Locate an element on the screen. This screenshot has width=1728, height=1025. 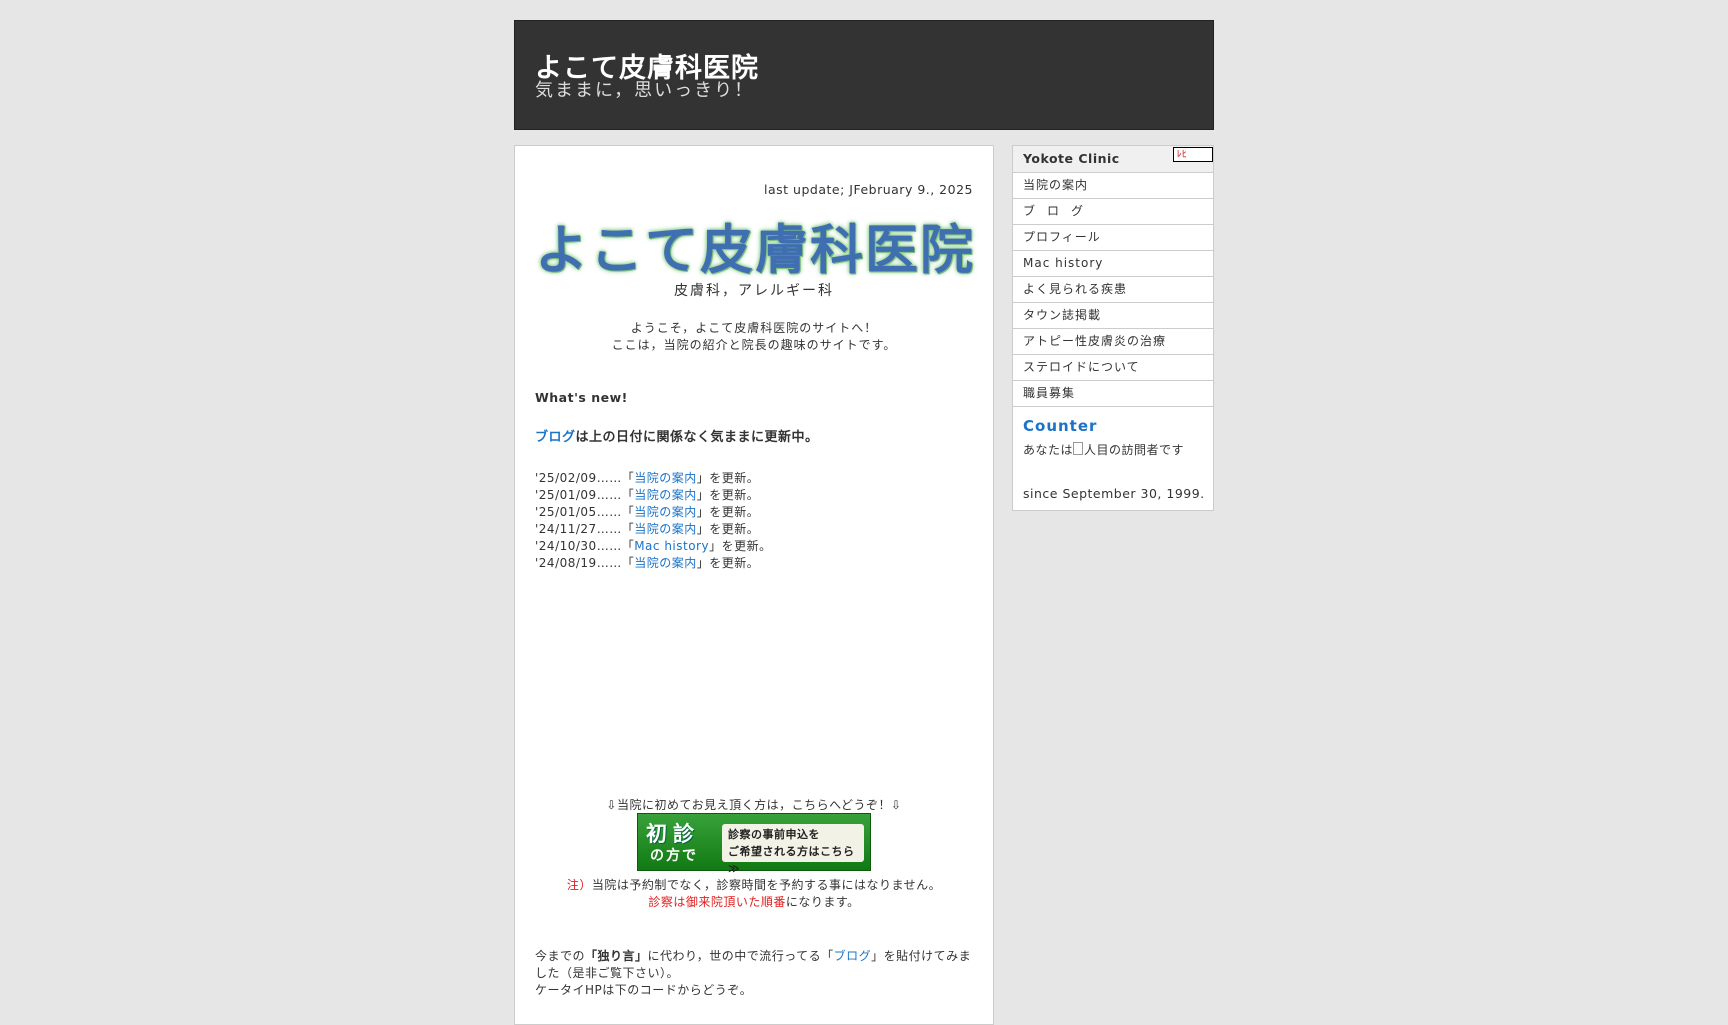
hitorigoto: 「独り言」 is located at coordinates (616, 956).